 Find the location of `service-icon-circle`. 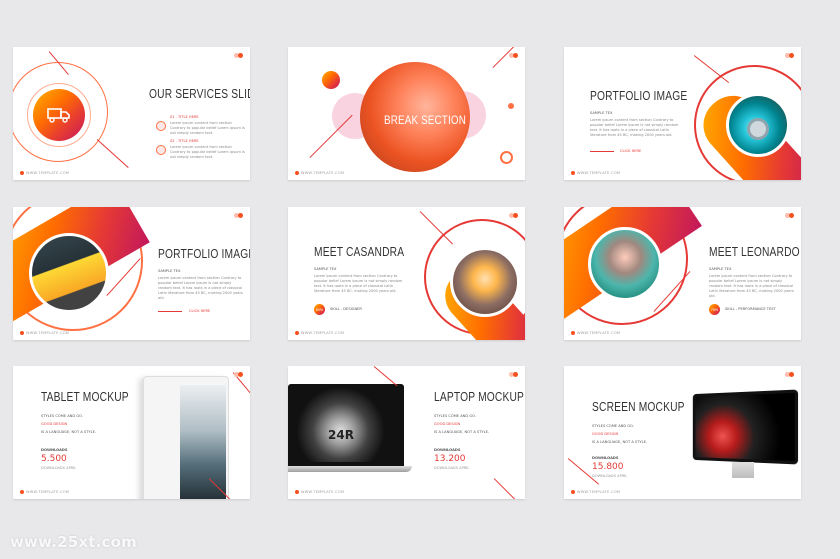

service-icon-circle is located at coordinates (59, 115).